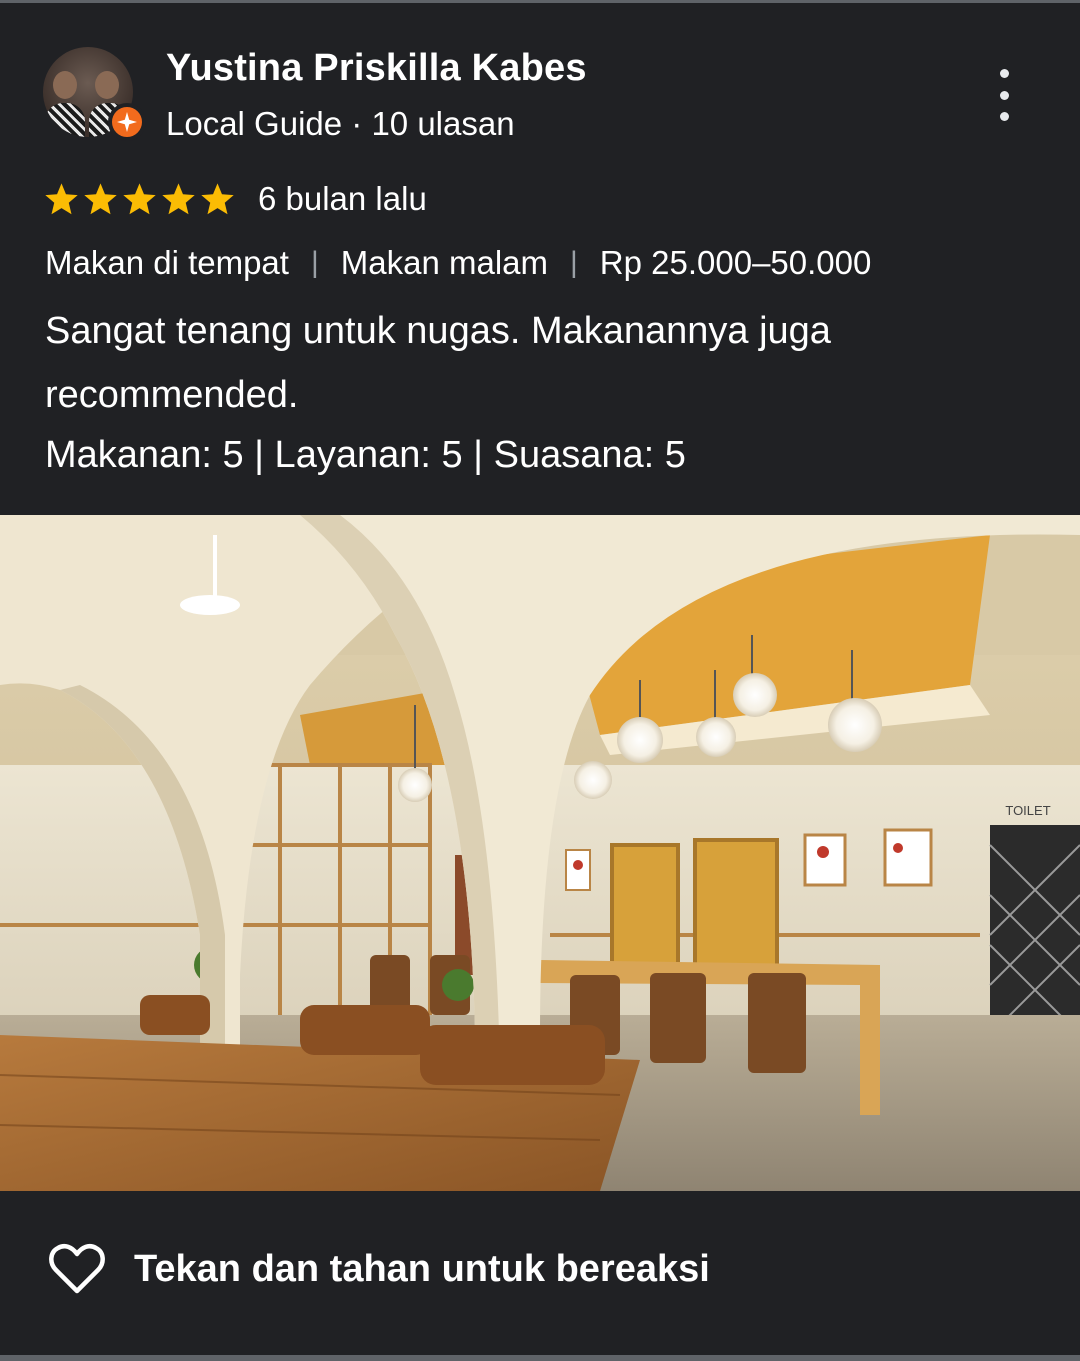 This screenshot has width=1080, height=1361. I want to click on local-guide-badge-icon, so click(127, 122).